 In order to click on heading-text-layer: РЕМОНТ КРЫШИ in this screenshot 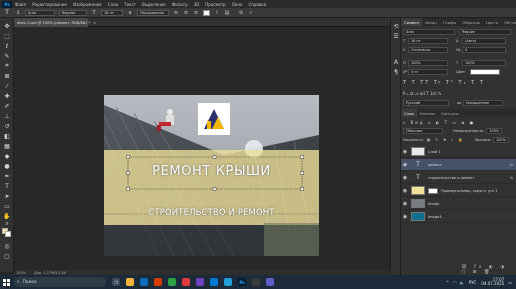, I will do `click(211, 171)`.